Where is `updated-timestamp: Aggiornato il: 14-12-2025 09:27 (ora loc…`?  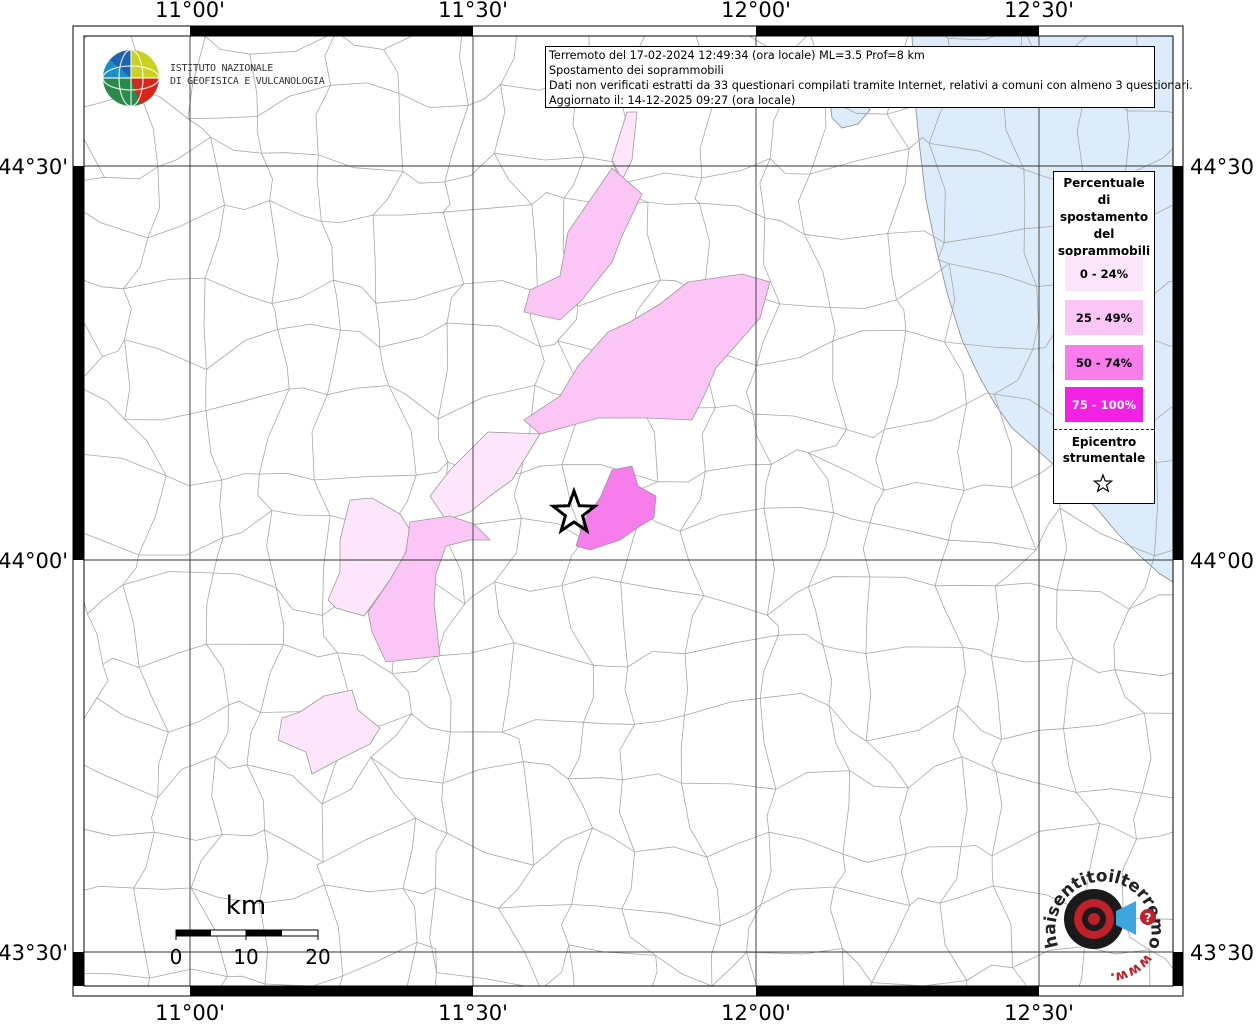 updated-timestamp: Aggiornato il: 14-12-2025 09:27 (ora loc… is located at coordinates (672, 100).